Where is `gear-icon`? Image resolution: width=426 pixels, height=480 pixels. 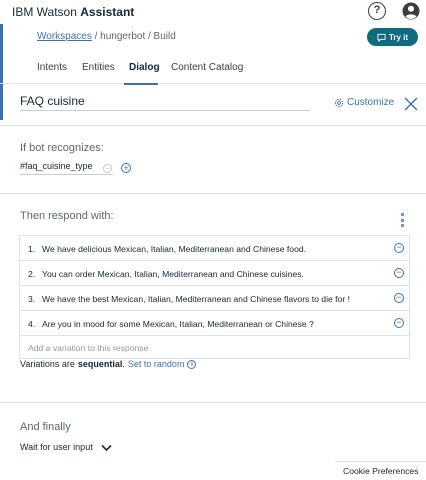
gear-icon is located at coordinates (339, 102).